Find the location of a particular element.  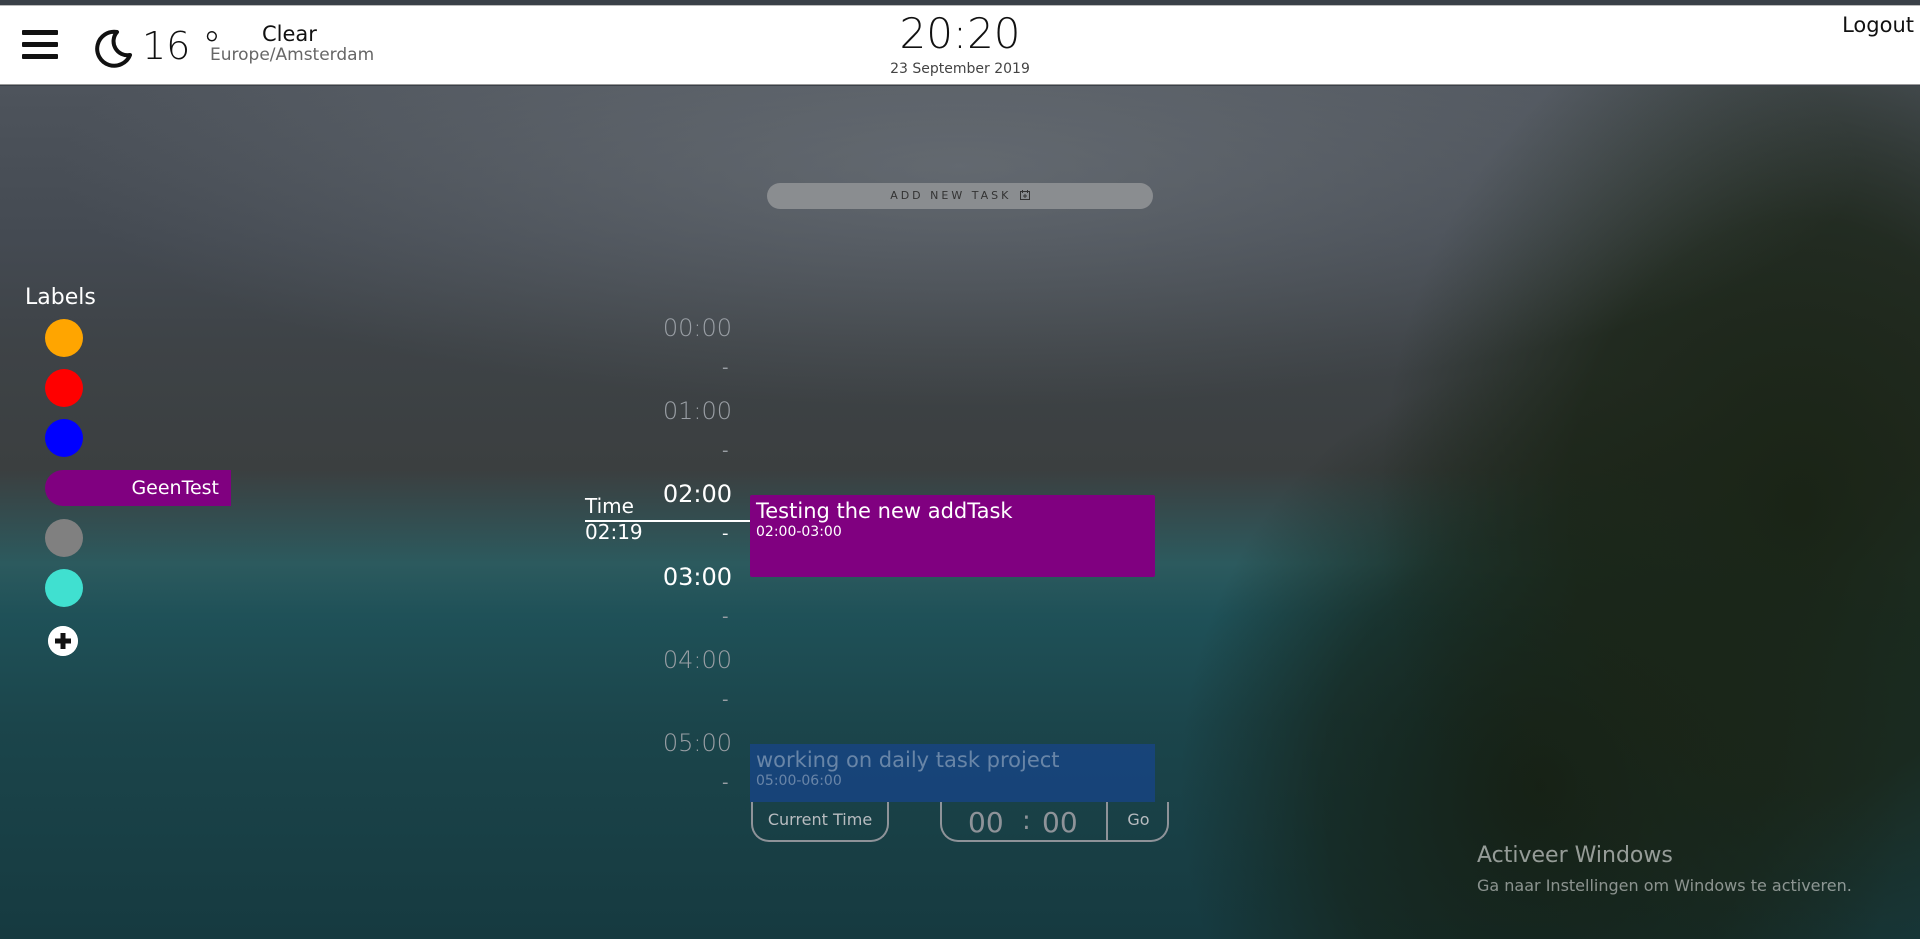

label-red is located at coordinates (64, 388).